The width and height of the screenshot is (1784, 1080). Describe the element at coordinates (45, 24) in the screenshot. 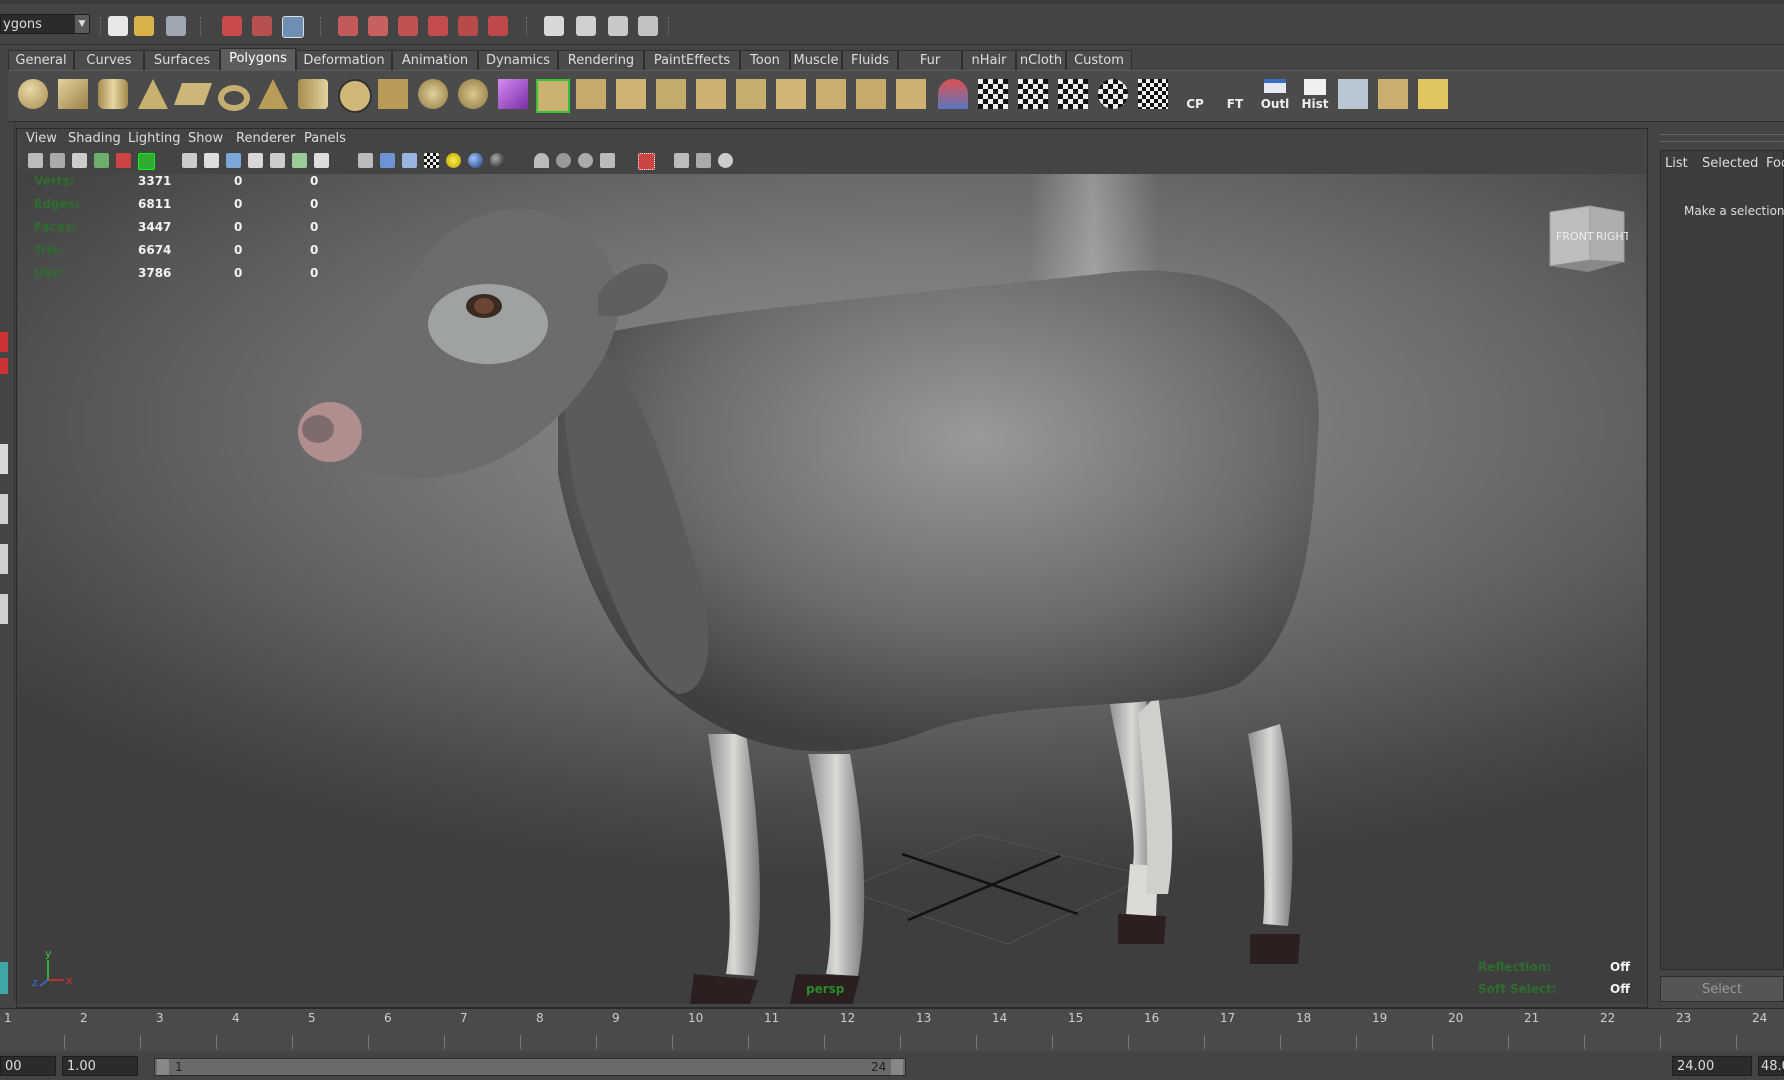

I see `menu-set-dropdown: ygons ▼` at that location.